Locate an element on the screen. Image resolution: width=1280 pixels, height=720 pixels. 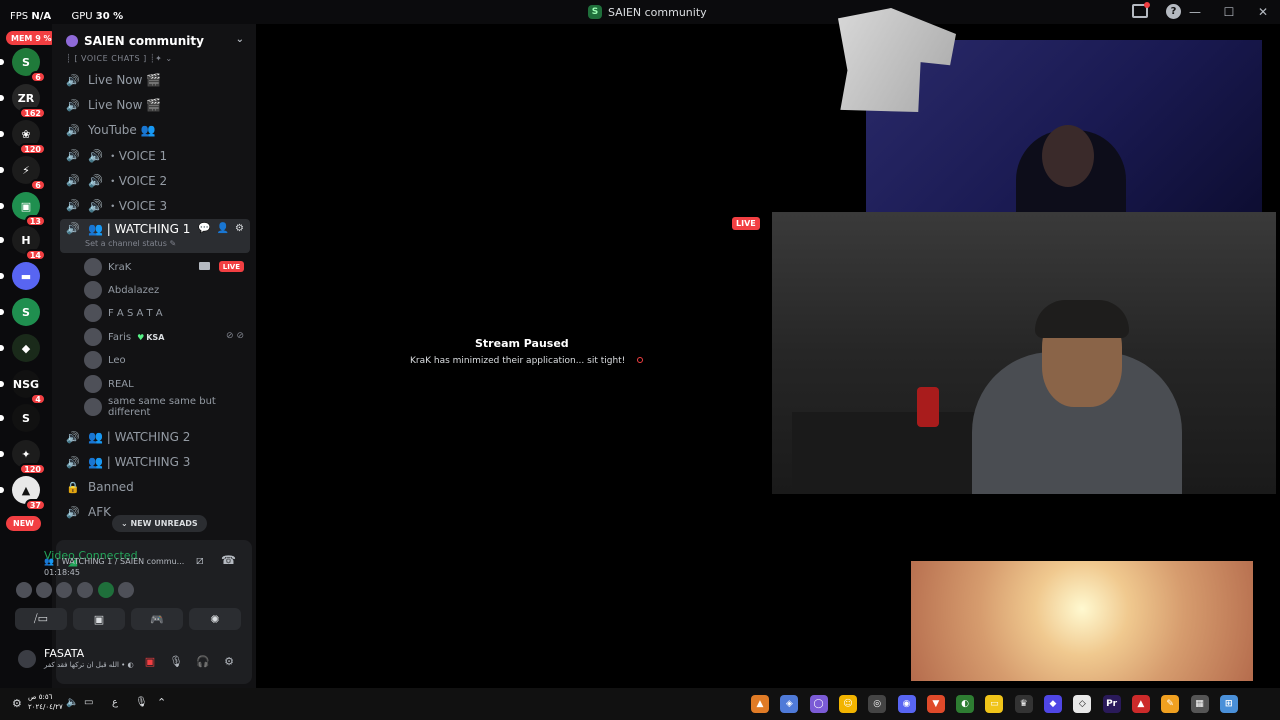
taskbar-app-icon: ◈ is located at coordinates (789, 704).